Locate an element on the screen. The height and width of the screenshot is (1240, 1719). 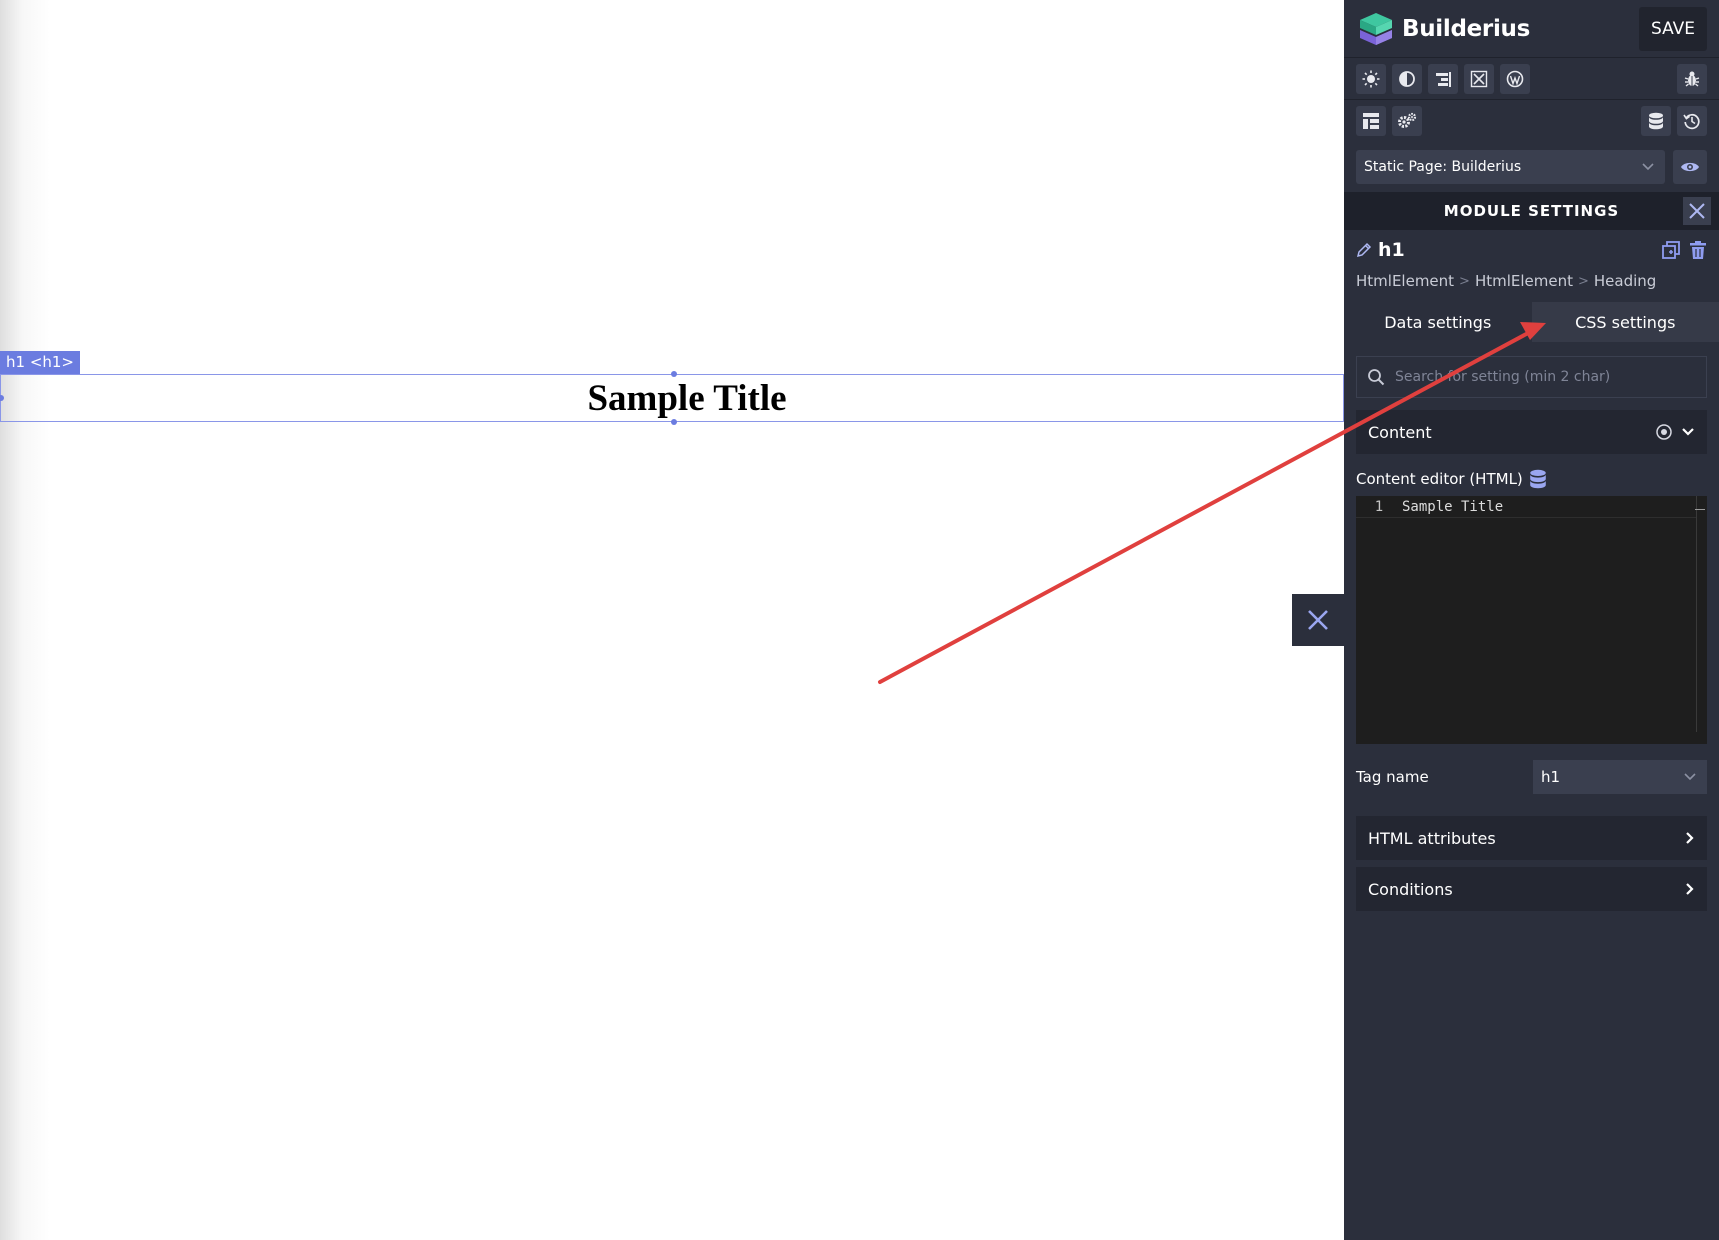
align-right-icon is located at coordinates (1443, 79).